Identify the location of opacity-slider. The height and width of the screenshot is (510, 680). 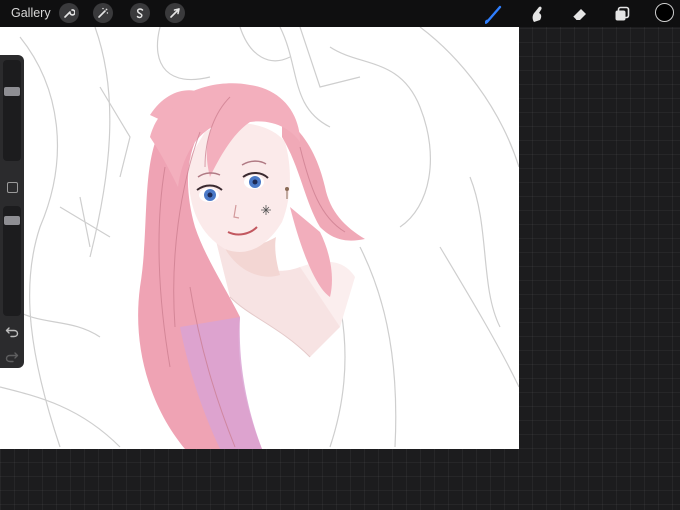
(12, 261).